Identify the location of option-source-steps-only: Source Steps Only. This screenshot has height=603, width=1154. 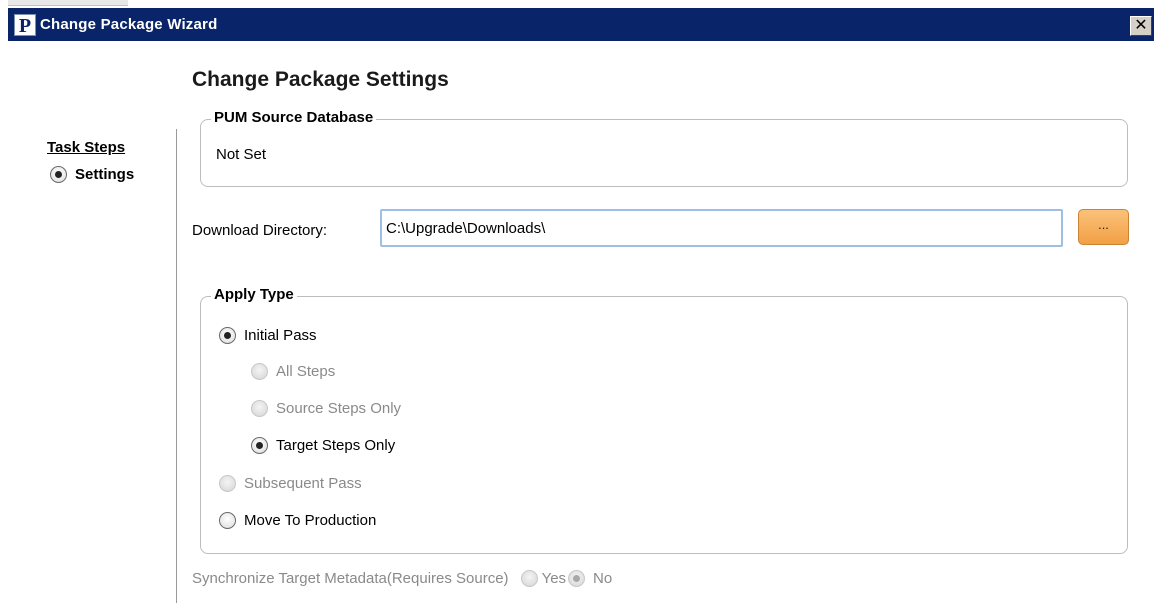
(326, 408).